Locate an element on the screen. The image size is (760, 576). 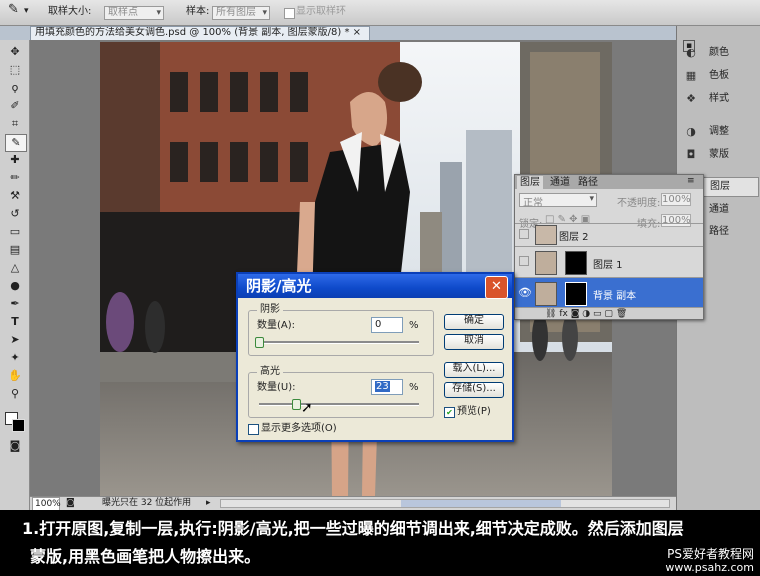
gradient-tool-icon: ▤ is located at coordinates (15, 250).